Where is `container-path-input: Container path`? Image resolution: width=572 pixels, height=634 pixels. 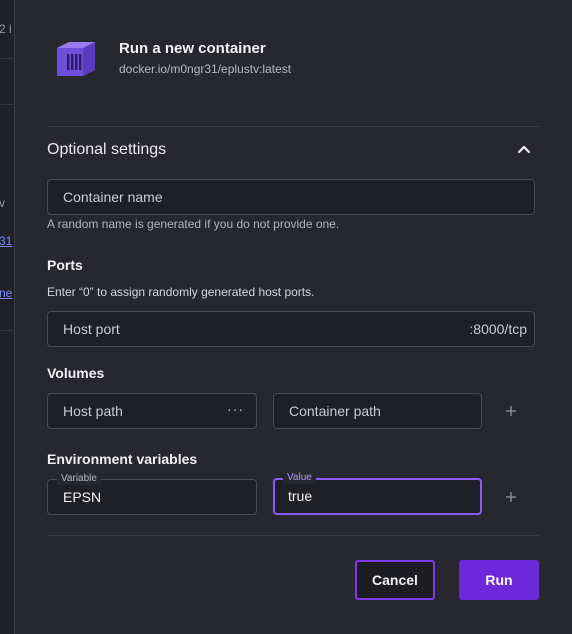 container-path-input: Container path is located at coordinates (377, 411).